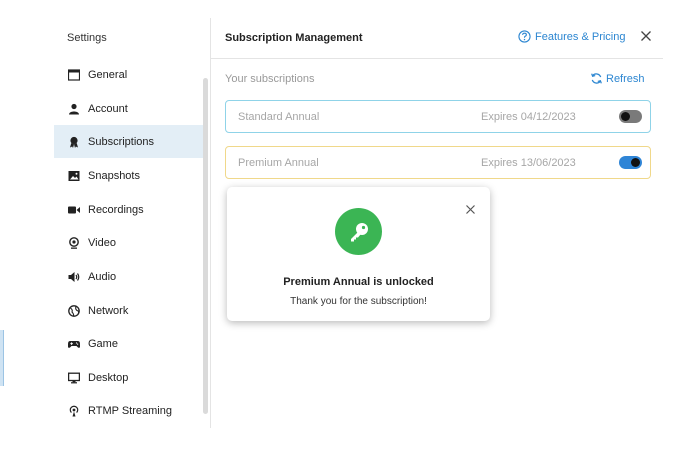 This screenshot has height=465, width=700. Describe the element at coordinates (210, 223) in the screenshot. I see `panel-divider` at that location.